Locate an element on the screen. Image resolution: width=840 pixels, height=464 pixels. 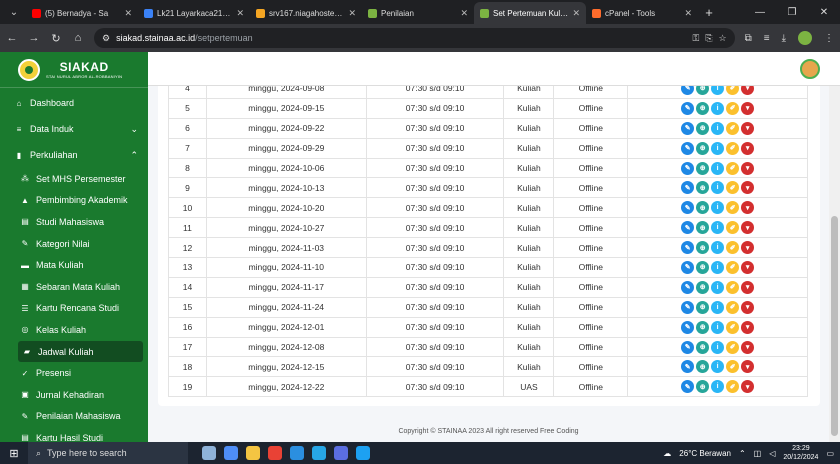
sidebar-item-data-induk: ≡ Data Induk ⌄ is located at coordinates (74, 129).